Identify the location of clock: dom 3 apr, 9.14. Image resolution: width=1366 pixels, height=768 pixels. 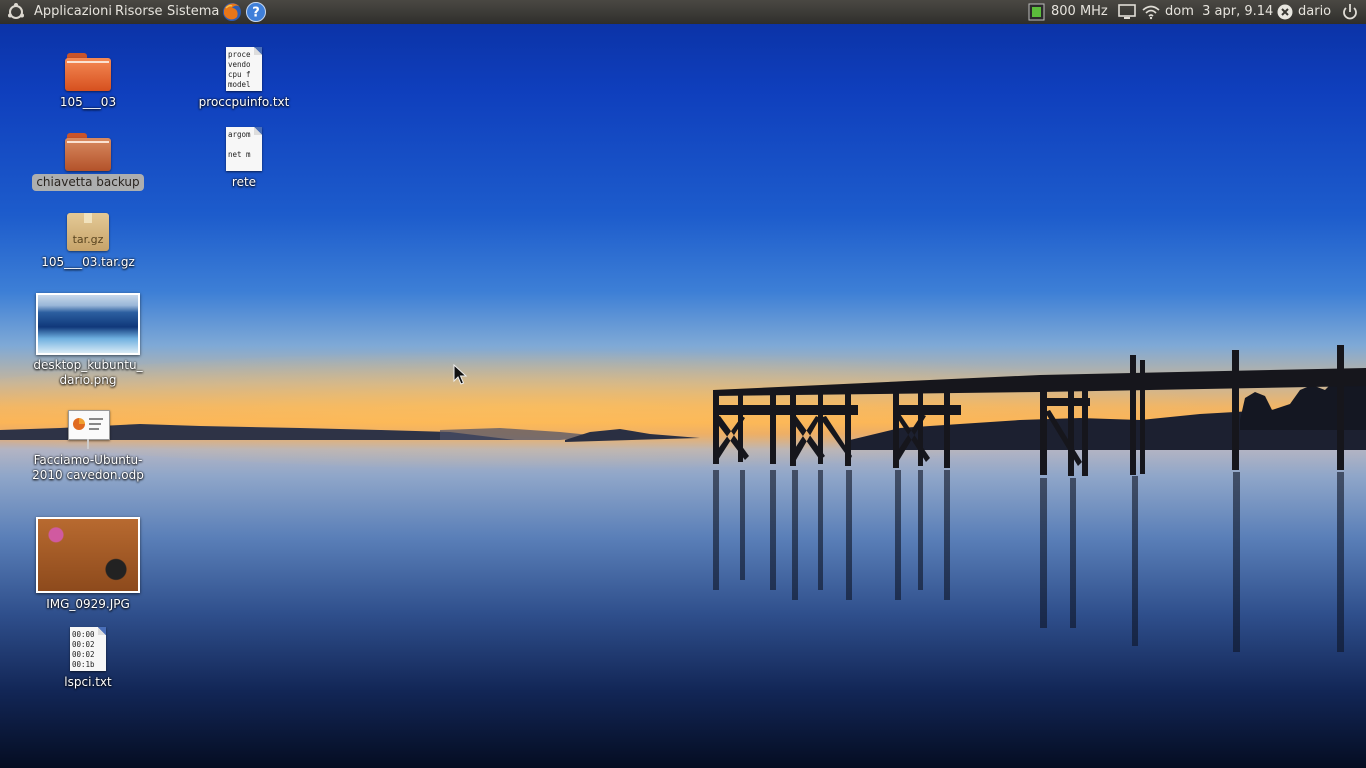
(1219, 12).